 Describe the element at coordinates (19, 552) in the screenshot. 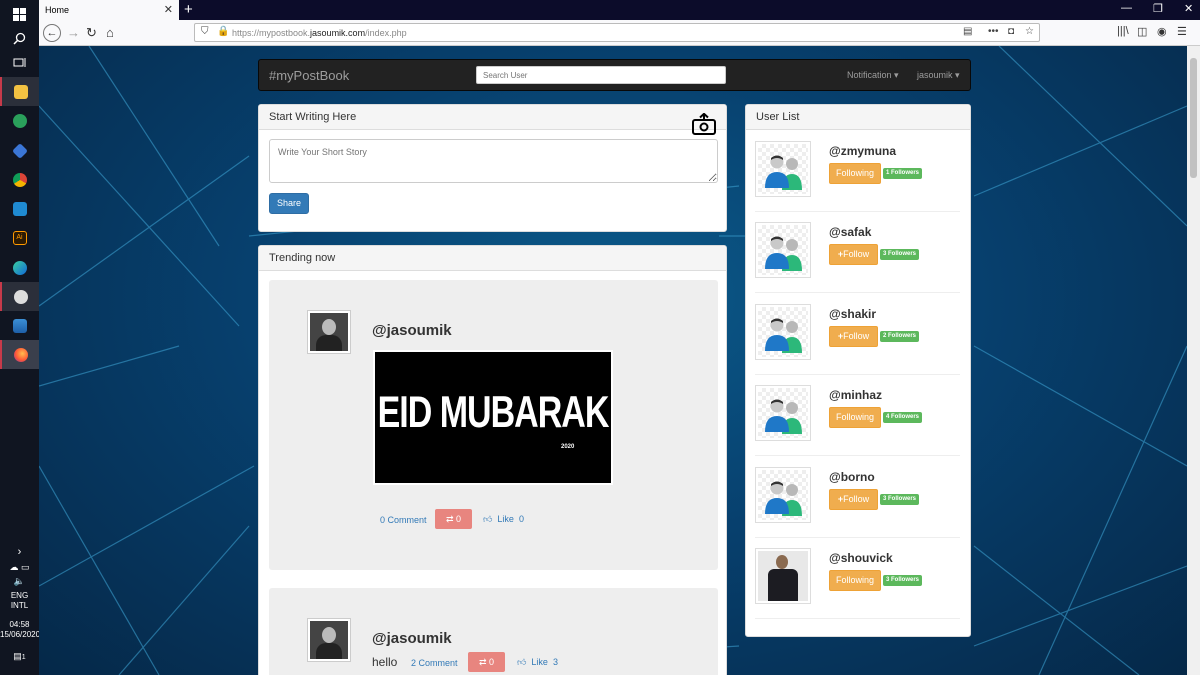

I see `chevron-up-icon: ›` at that location.